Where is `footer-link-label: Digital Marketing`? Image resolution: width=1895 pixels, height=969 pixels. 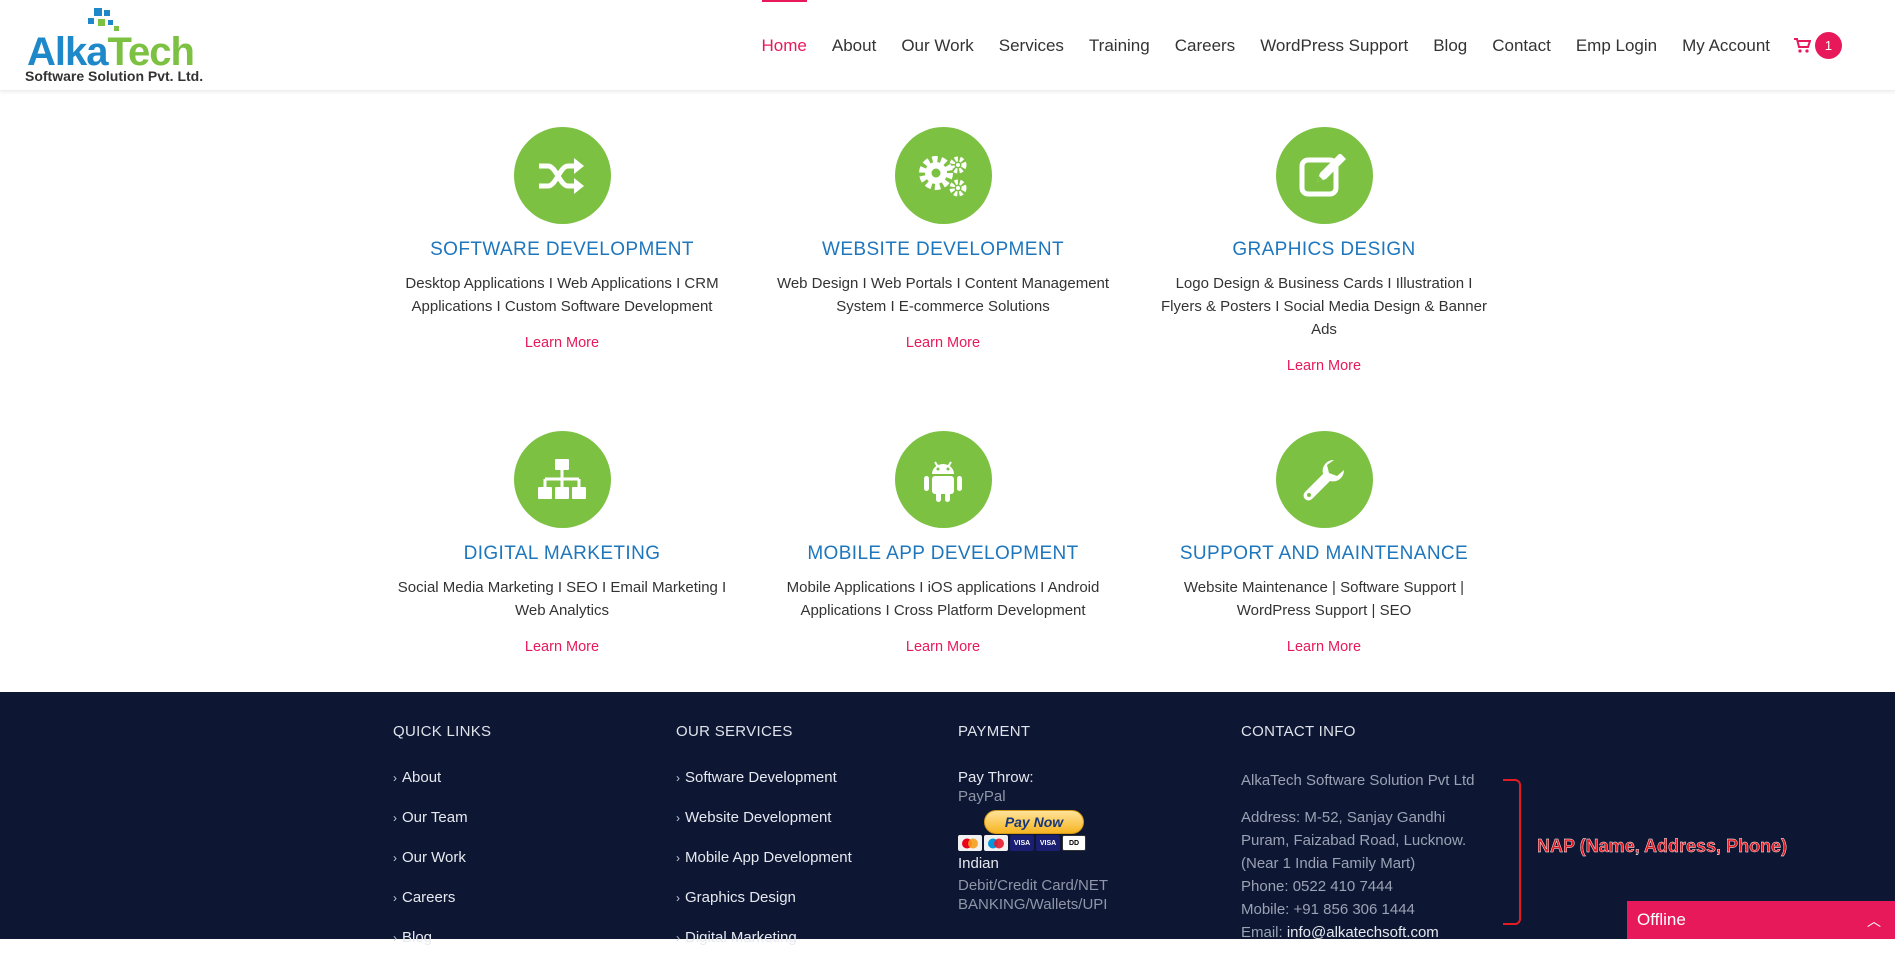 footer-link-label: Digital Marketing is located at coordinates (741, 937).